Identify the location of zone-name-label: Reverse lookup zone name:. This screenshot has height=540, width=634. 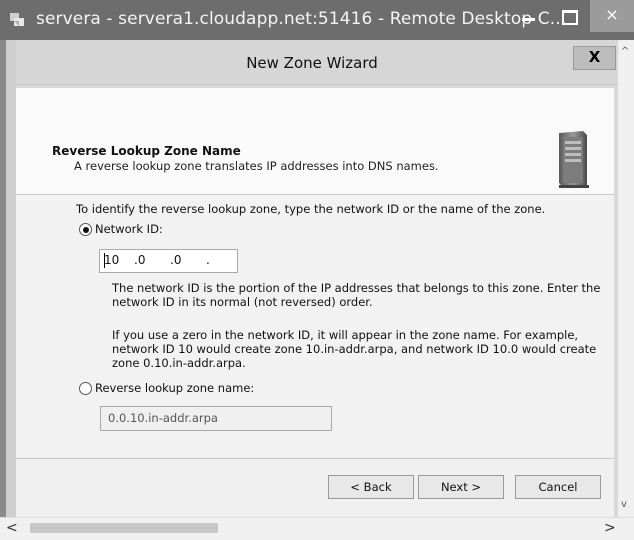
(174, 388).